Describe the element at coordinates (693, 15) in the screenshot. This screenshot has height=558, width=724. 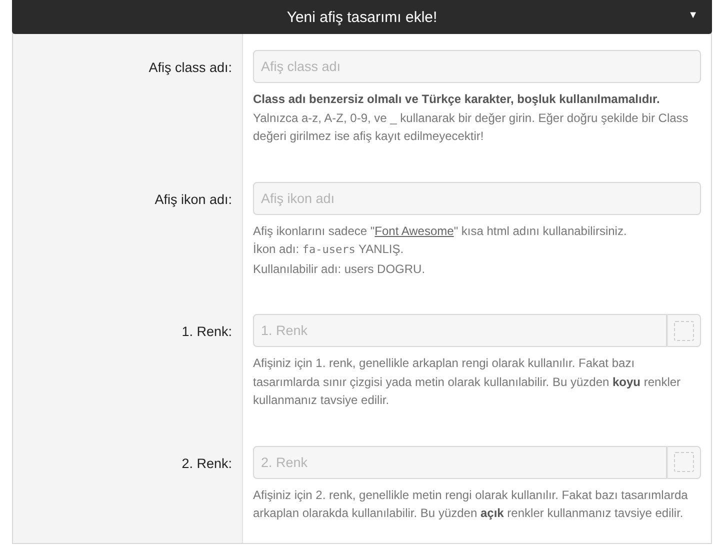
I see `caret-icon: ▼` at that location.